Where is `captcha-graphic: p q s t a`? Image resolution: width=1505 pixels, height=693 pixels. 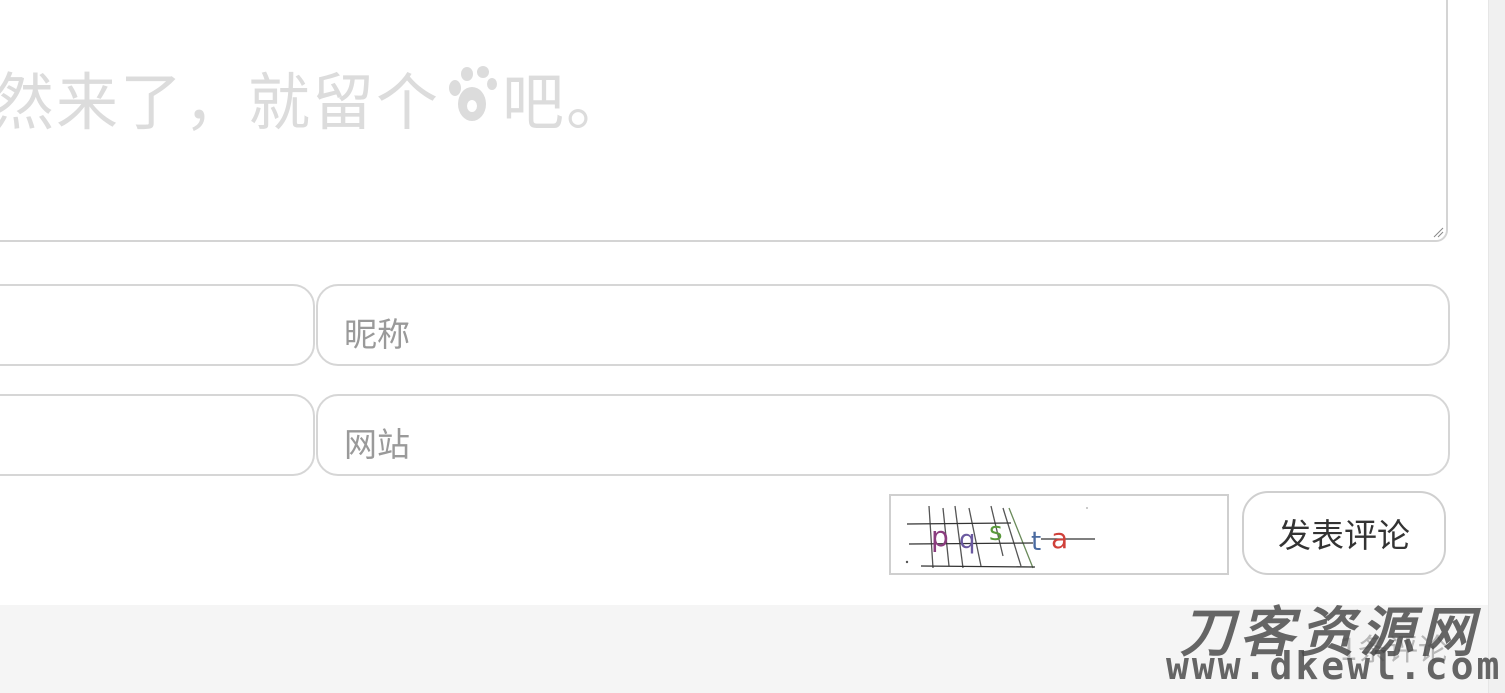
captcha-graphic: p q s t a is located at coordinates (1000, 537).